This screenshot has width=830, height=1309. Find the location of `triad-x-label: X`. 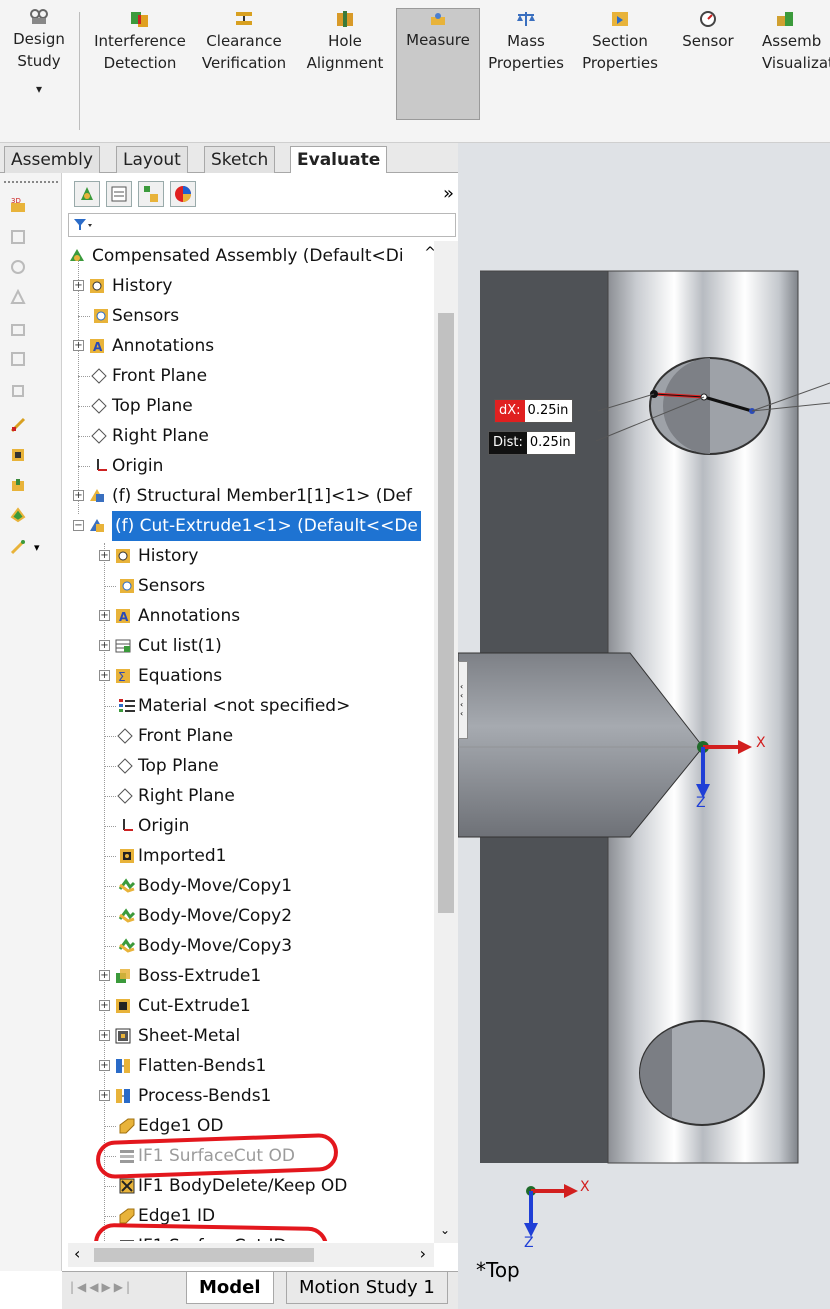

triad-x-label: X is located at coordinates (761, 743).